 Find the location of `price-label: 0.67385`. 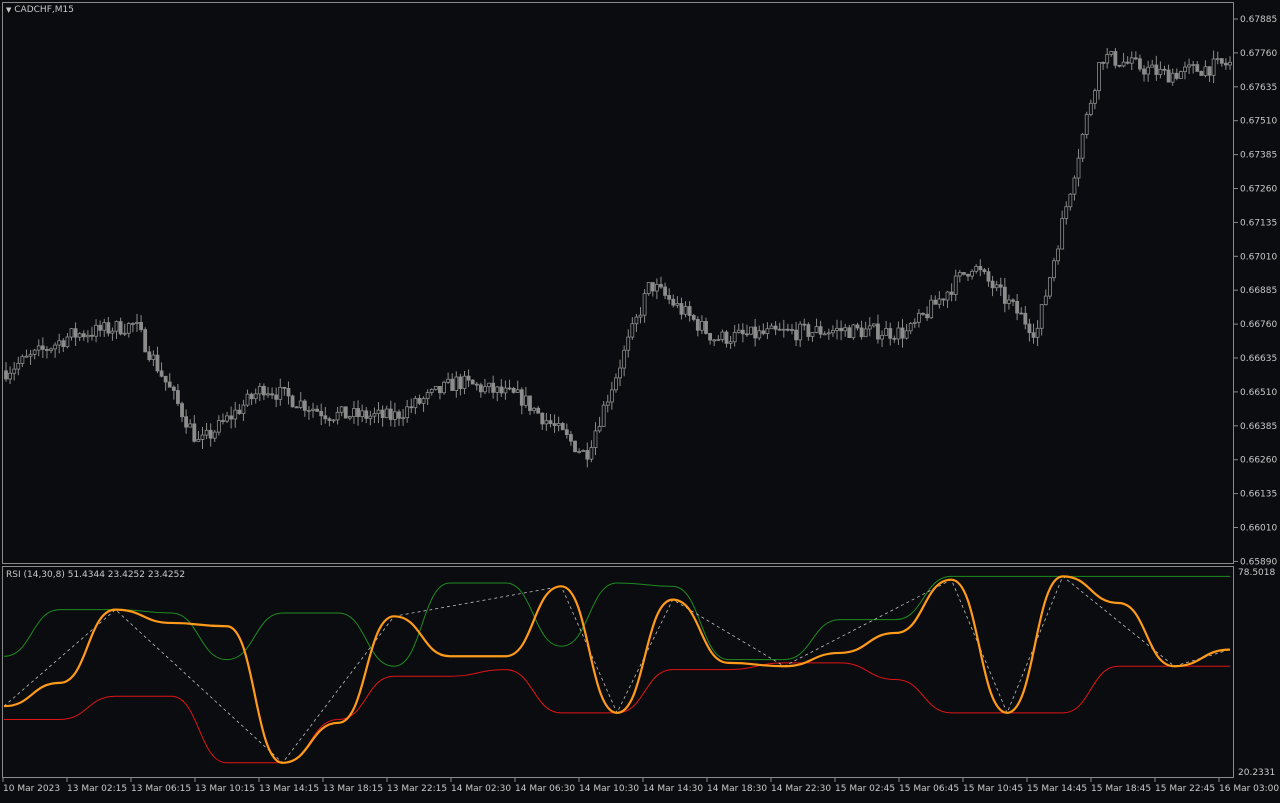

price-label: 0.67385 is located at coordinates (1258, 156).